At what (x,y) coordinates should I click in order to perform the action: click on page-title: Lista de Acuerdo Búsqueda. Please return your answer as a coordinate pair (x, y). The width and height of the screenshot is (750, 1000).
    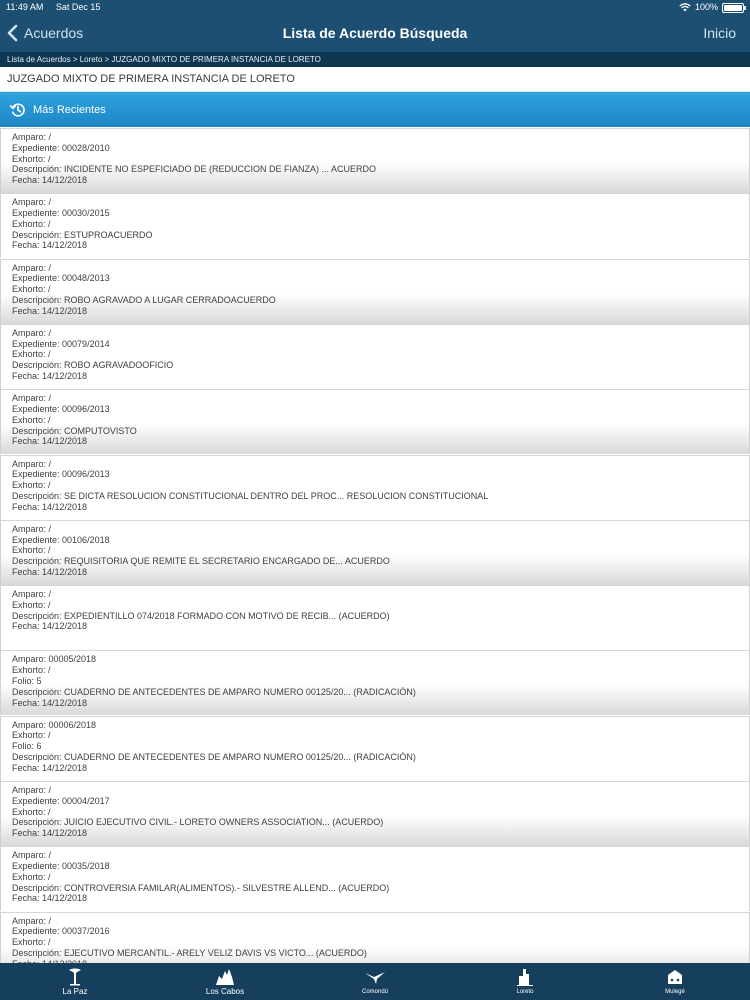
    Looking at the image, I should click on (375, 33).